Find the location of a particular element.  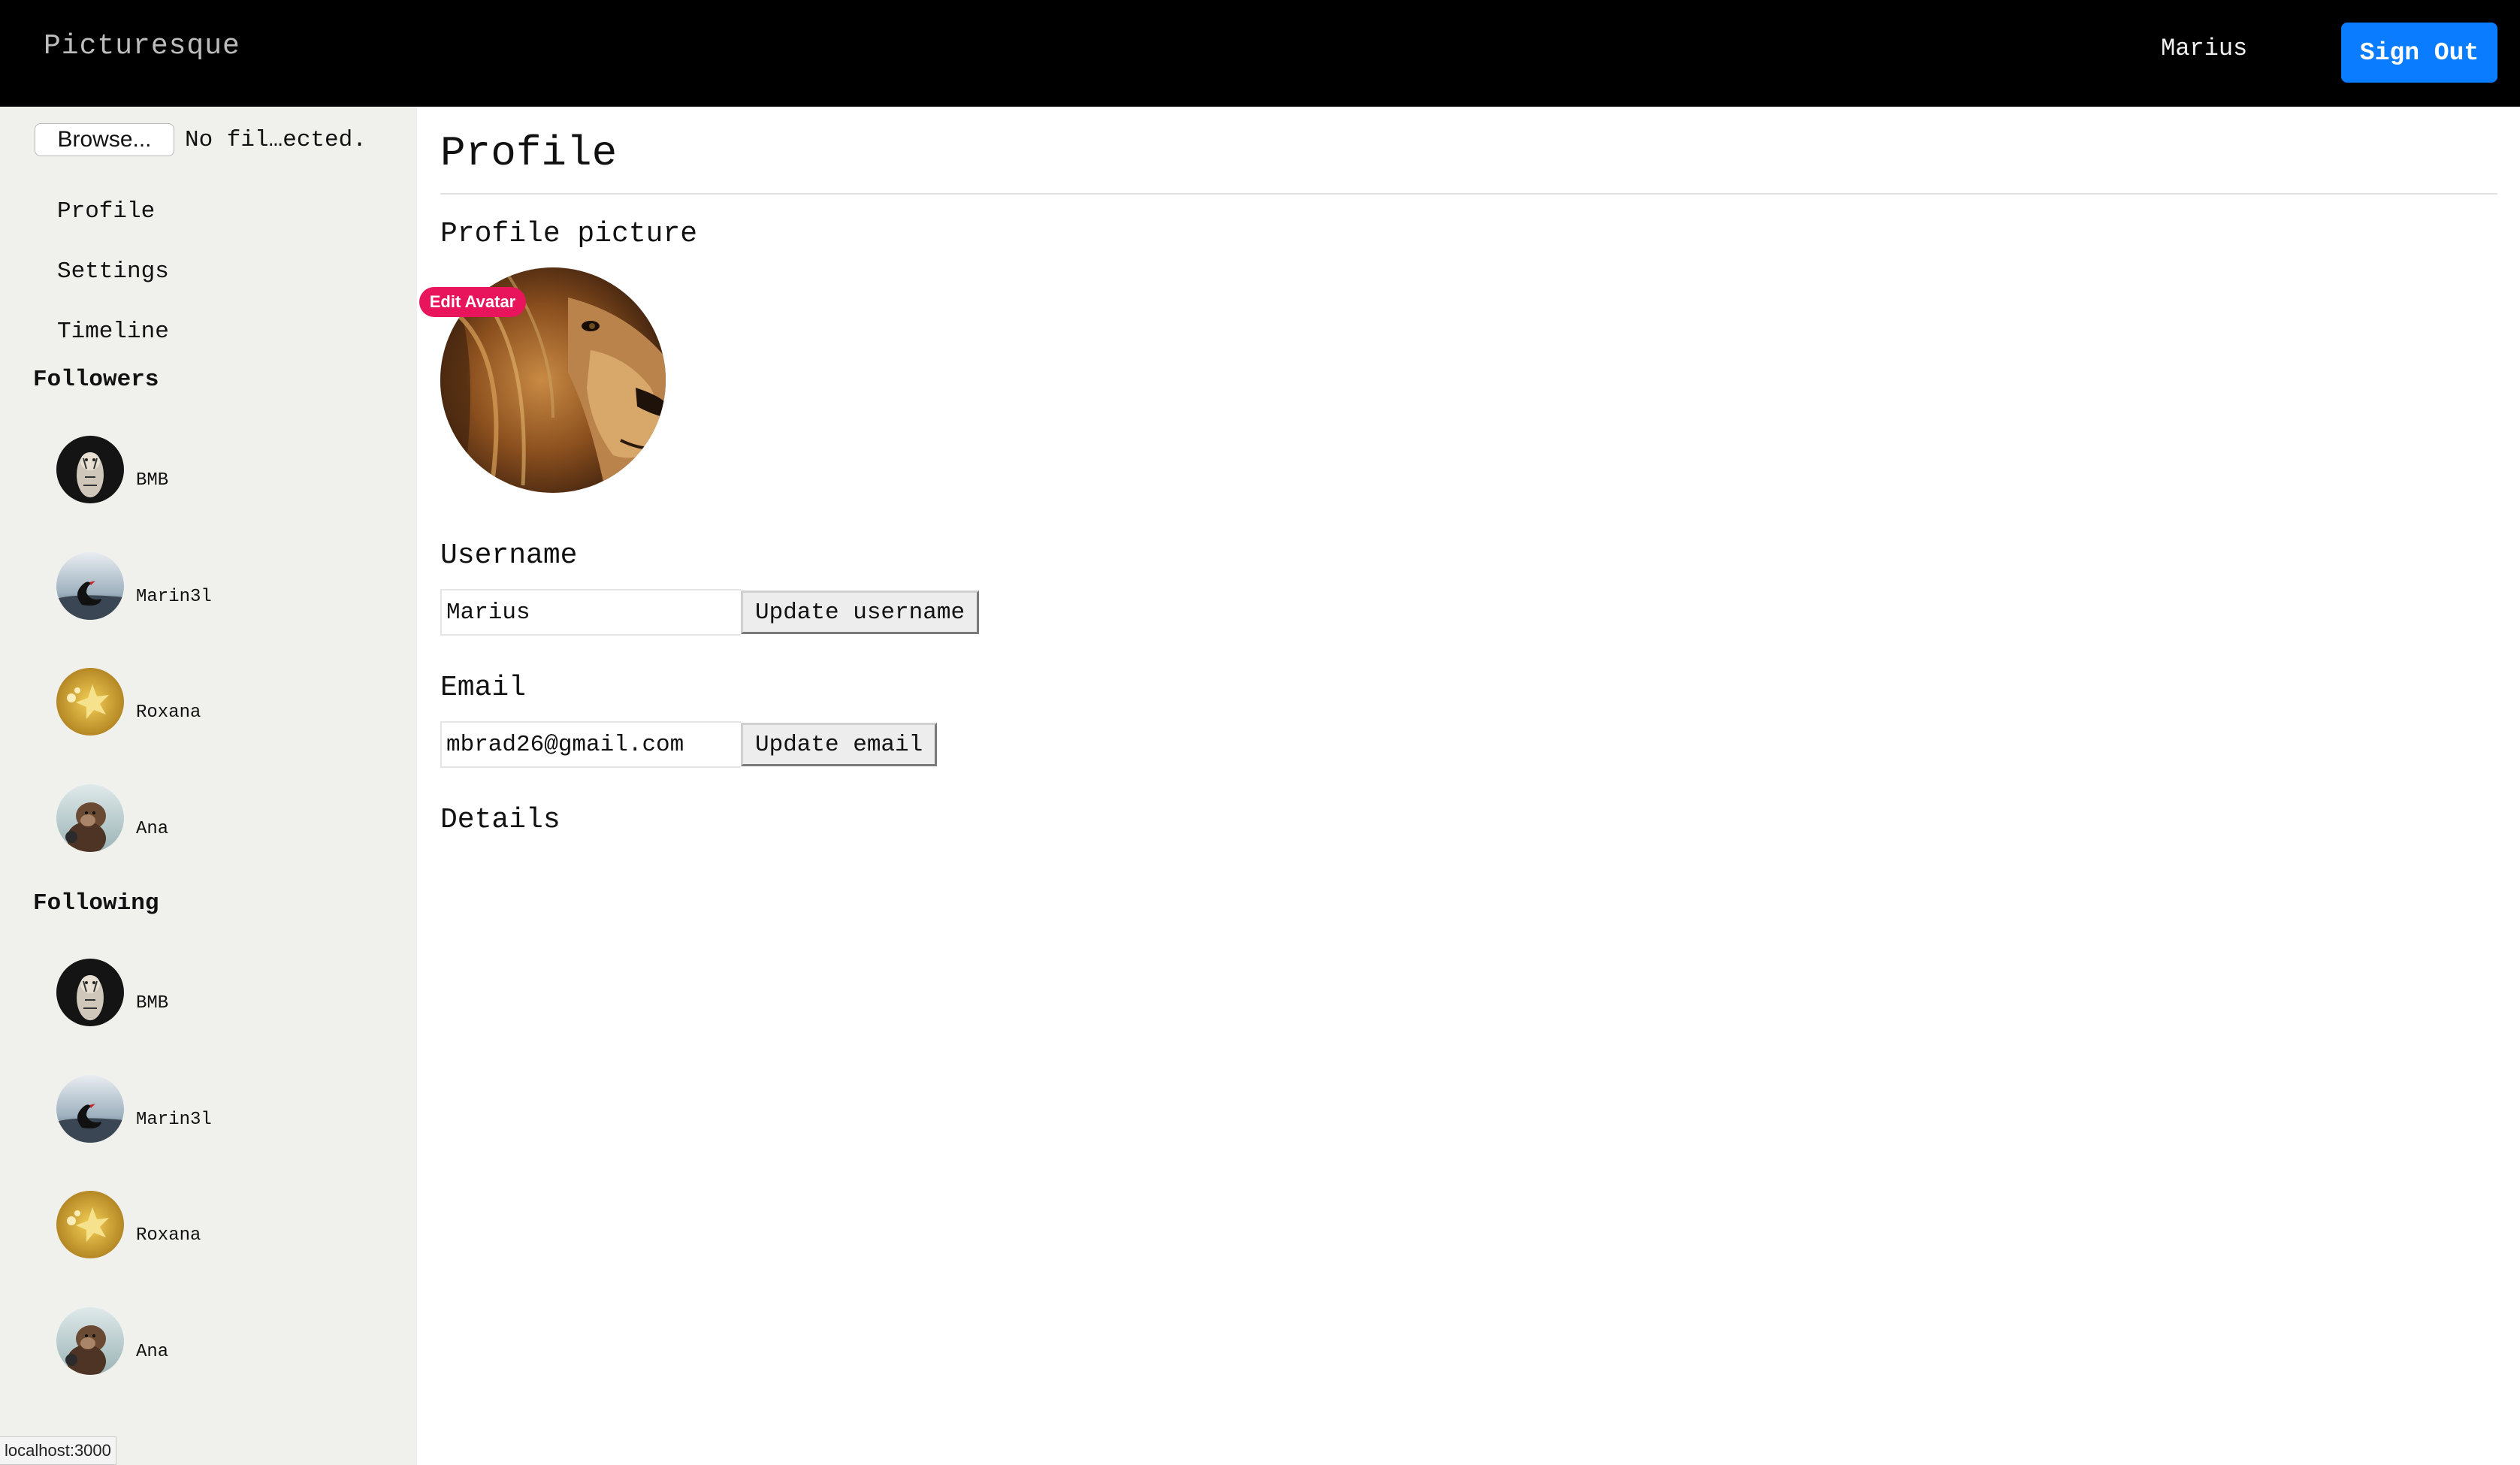

brand-logo: Picturesque is located at coordinates (142, 46).